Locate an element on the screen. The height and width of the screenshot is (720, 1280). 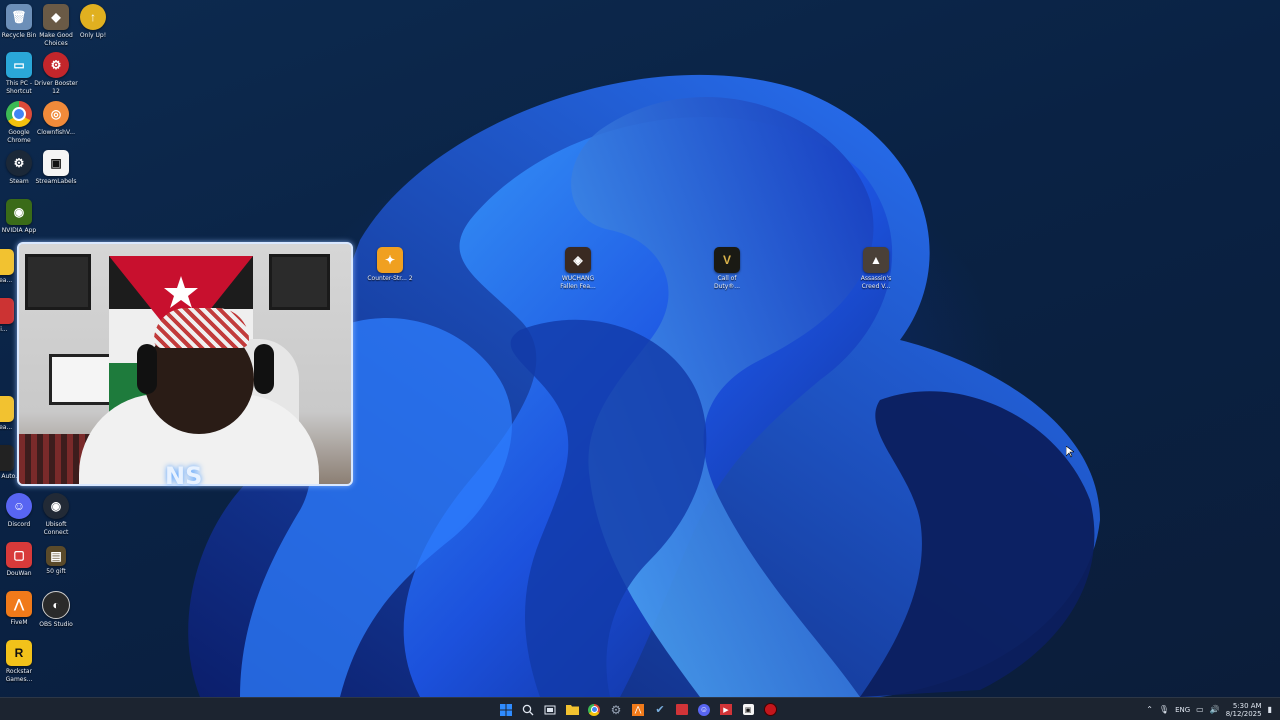
settings-icon: ⚙ is located at coordinates (616, 709).